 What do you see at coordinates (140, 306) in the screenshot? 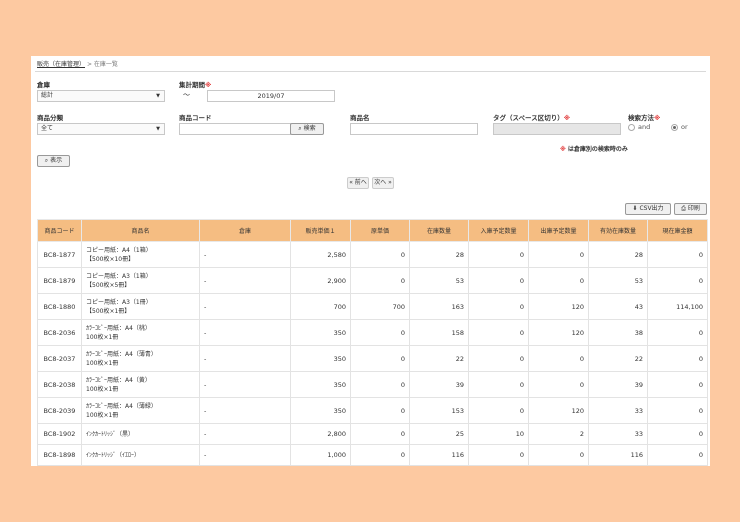
I see `cell-name: コピー用紙：A3（1冊） 【500枚×1冊】` at bounding box center [140, 306].